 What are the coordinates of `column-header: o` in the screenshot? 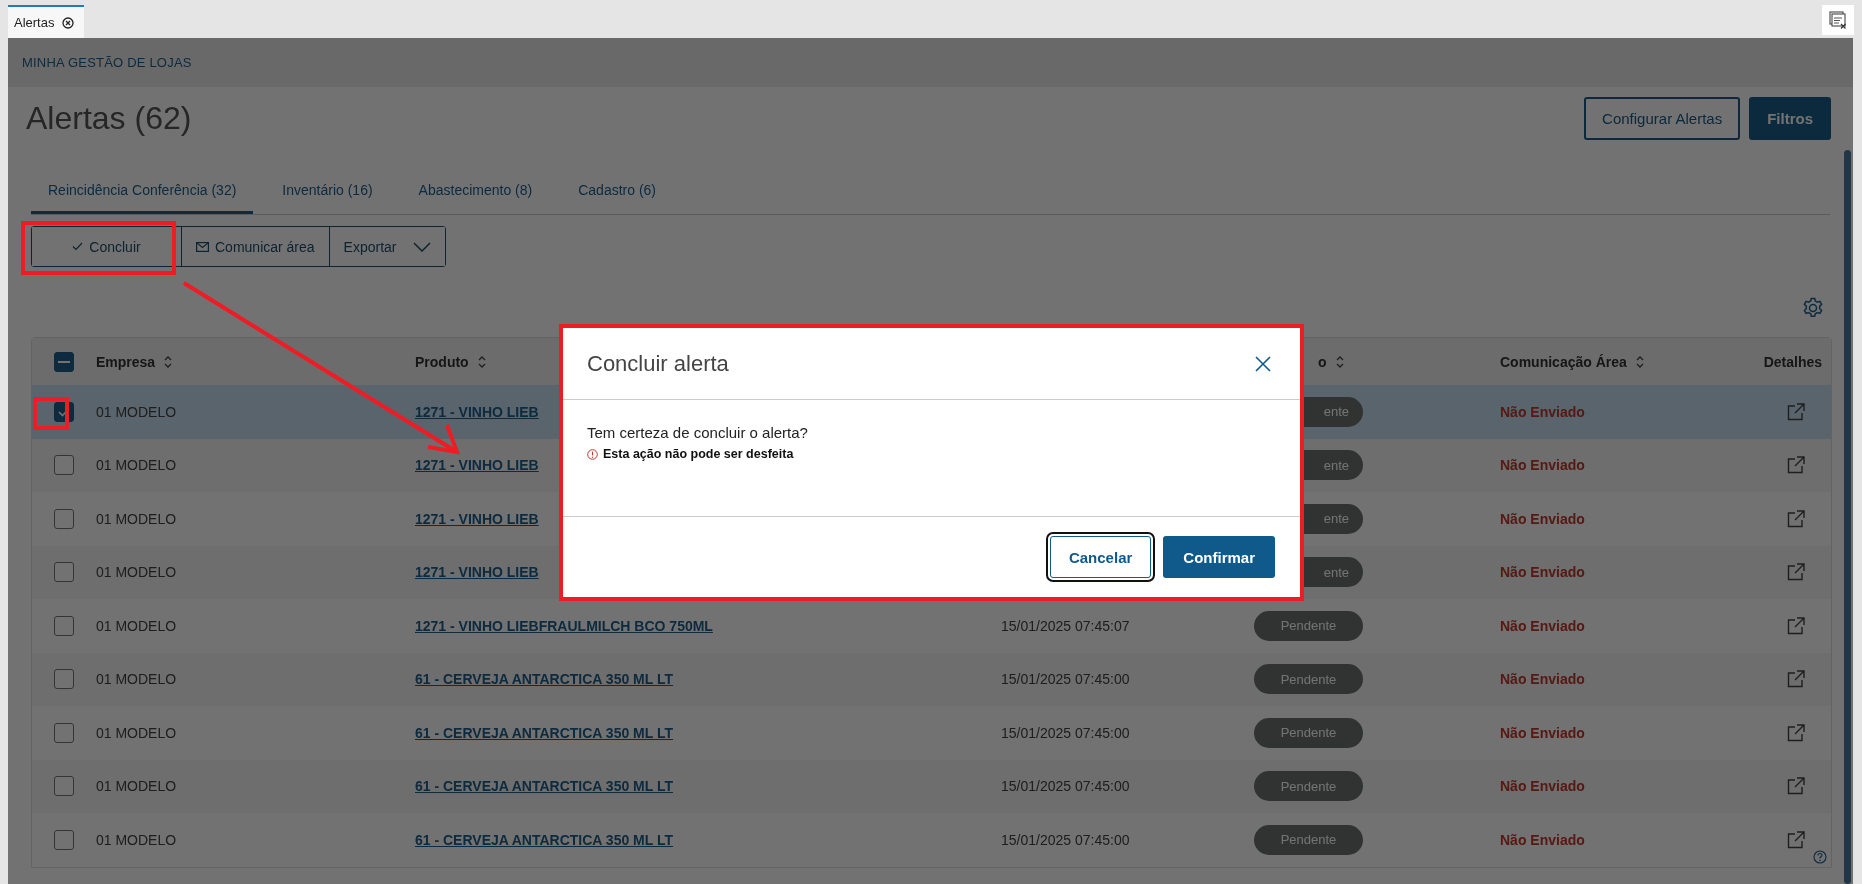 It's located at (1322, 361).